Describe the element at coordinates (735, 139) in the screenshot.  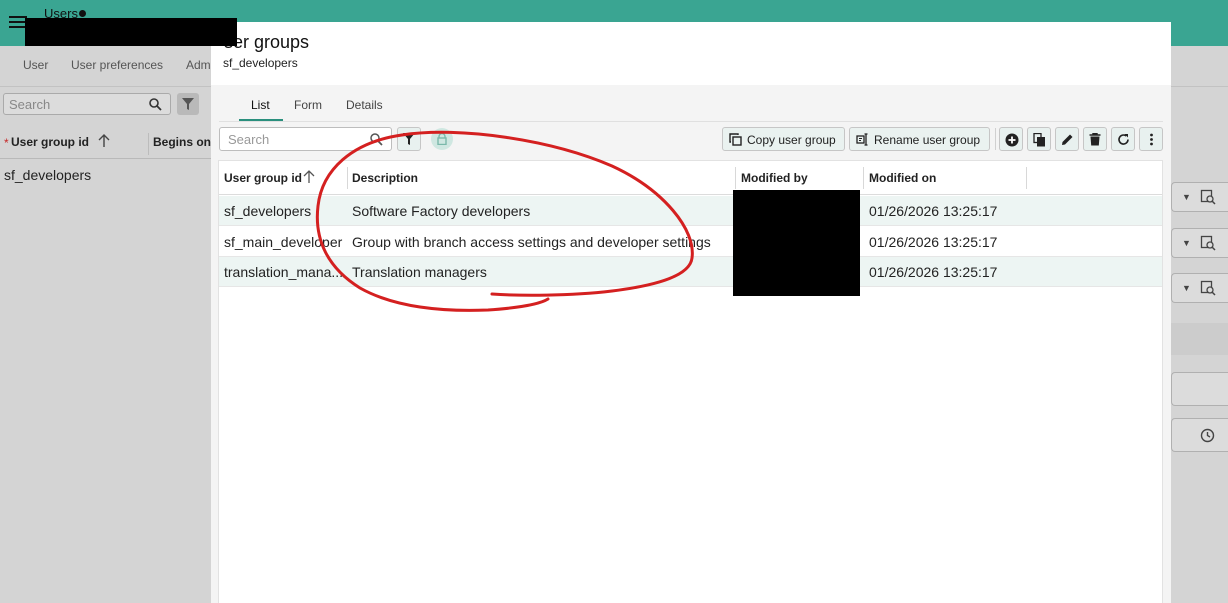
I see `copy-icon` at that location.